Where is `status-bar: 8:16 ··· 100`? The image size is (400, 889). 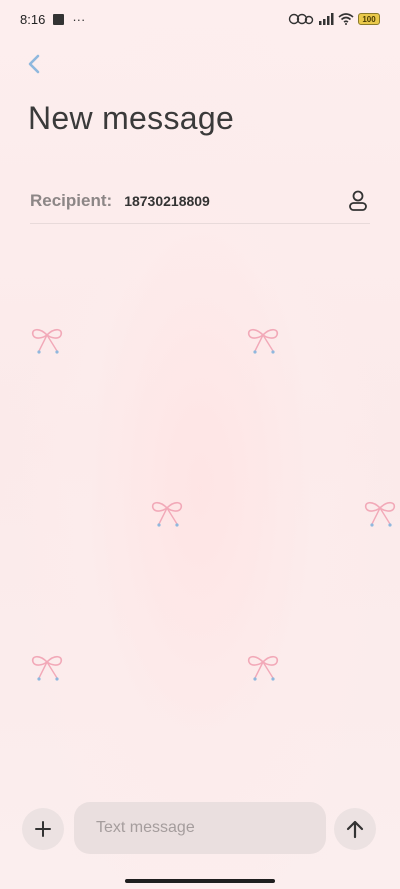
status-bar: 8:16 ··· 100 is located at coordinates (200, 19).